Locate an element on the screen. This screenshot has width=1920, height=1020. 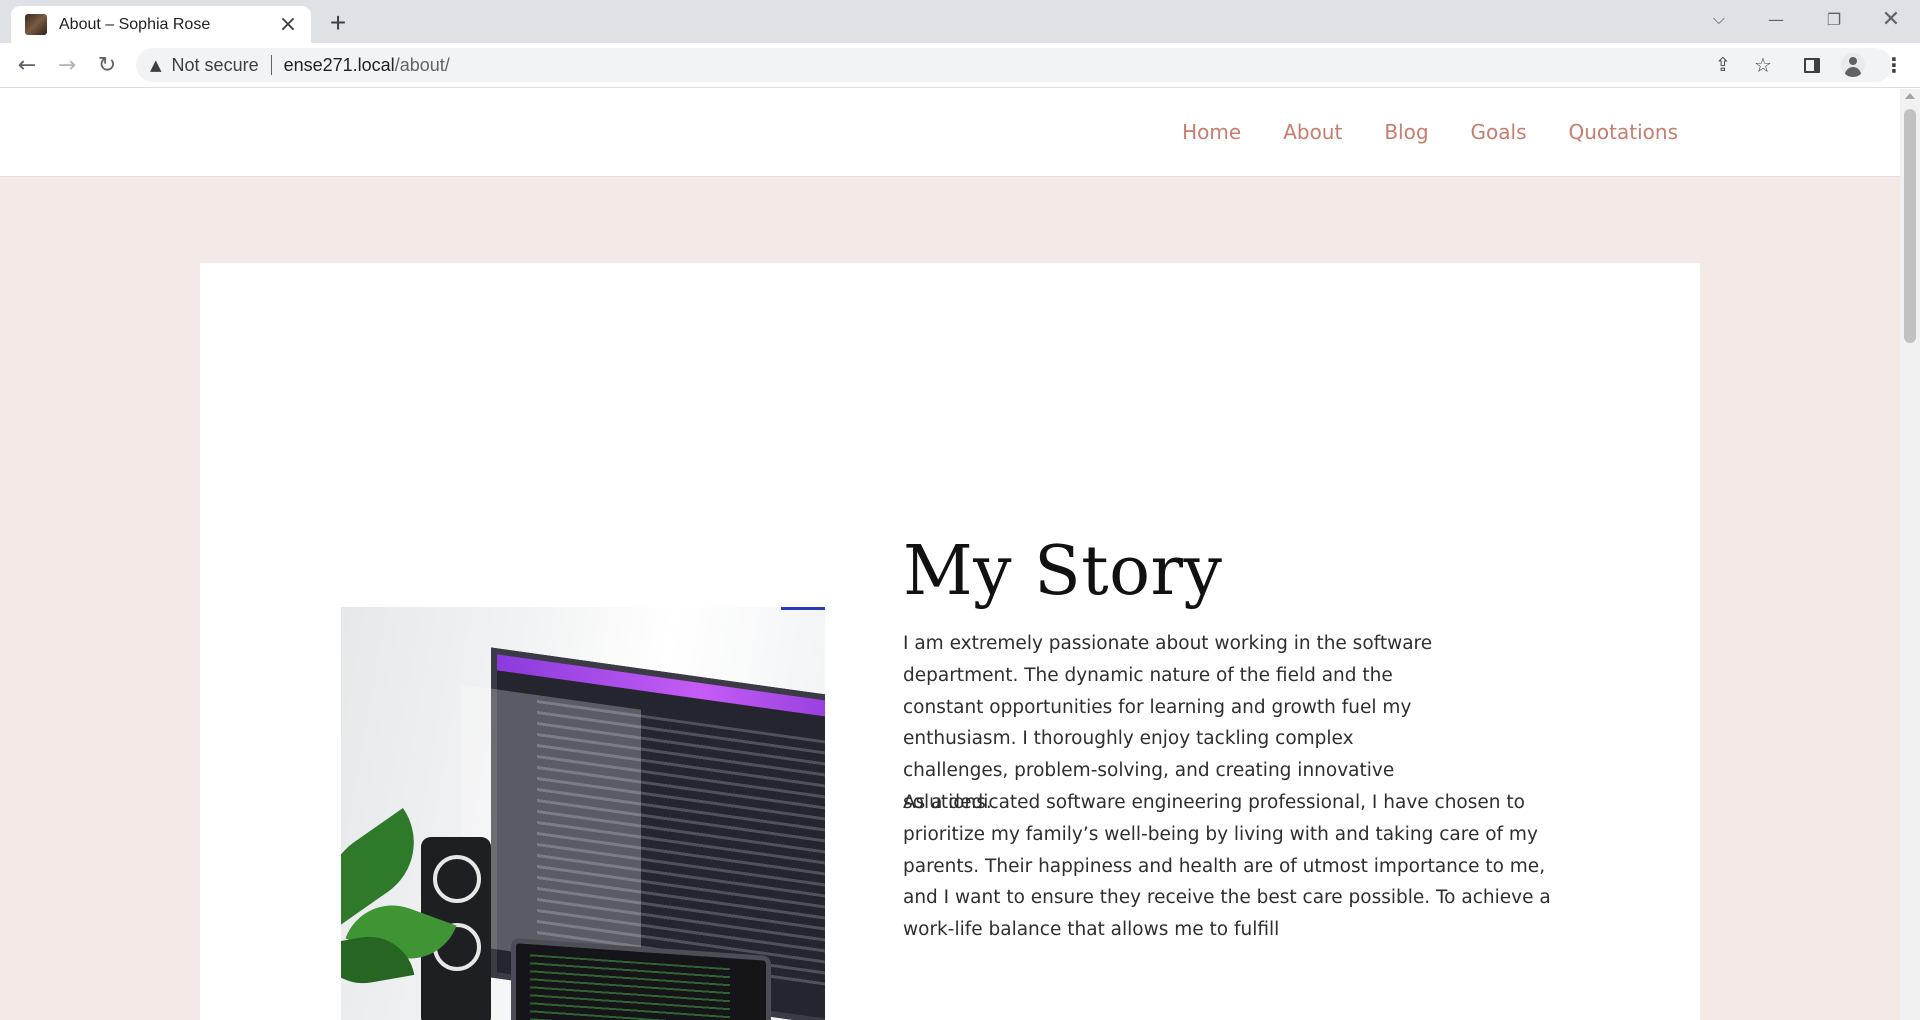
side-panel-icon is located at coordinates (1812, 65).